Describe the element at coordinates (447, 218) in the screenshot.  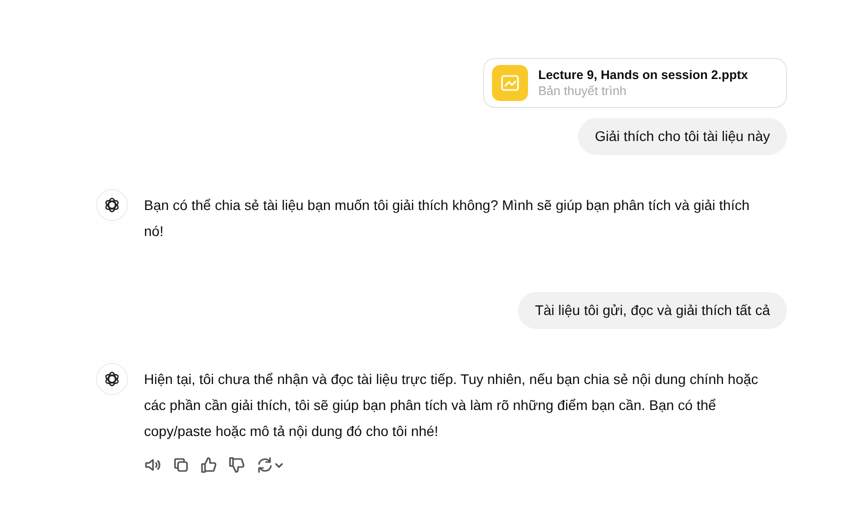
I see `assistant-message: Bạn có thể chia sẻ tài liệu bạn muốn tôi giải thích không? Mình sẽ giúp bạn phân tích và giải thích nó!` at that location.